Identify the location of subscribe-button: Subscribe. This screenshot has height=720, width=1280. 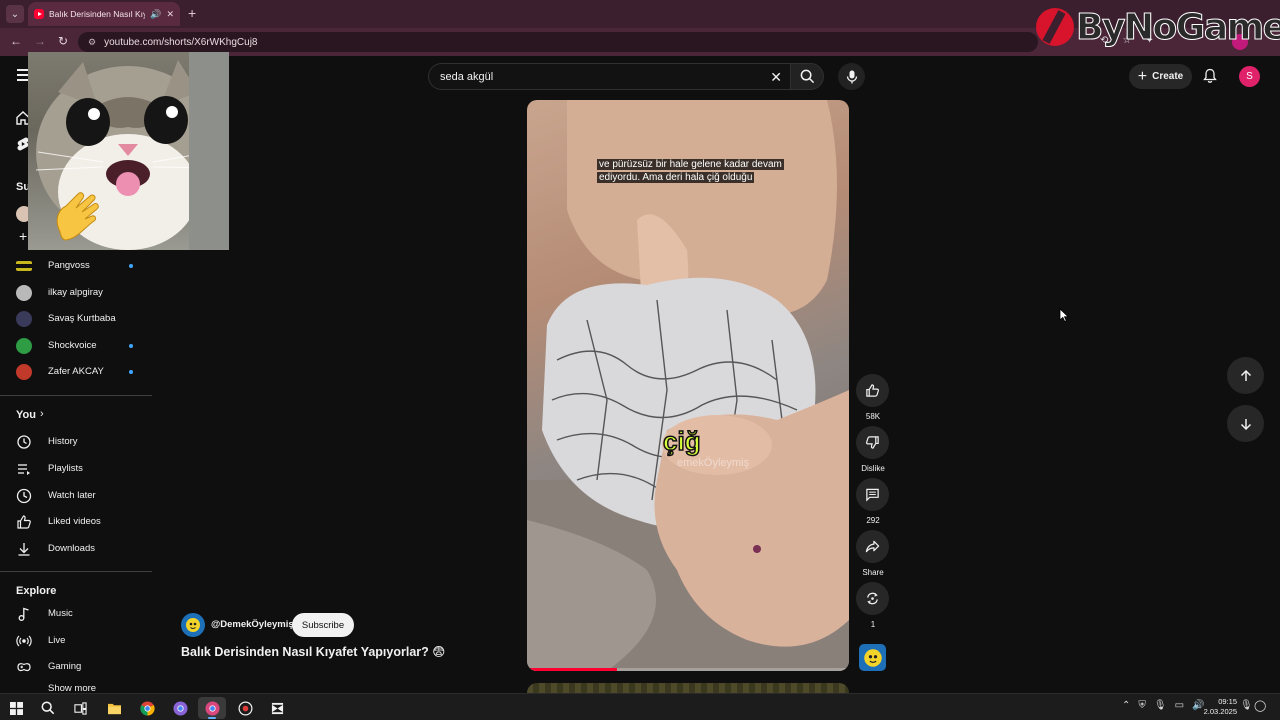
(323, 625).